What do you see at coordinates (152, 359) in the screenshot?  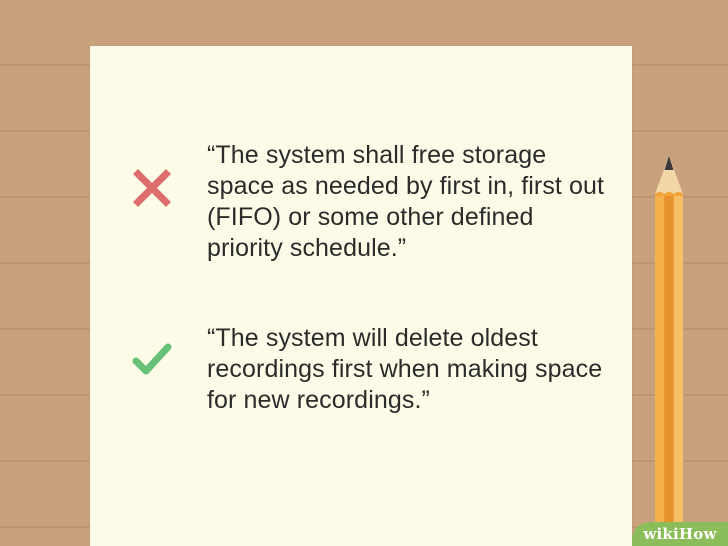 I see `checkmark-icon` at bounding box center [152, 359].